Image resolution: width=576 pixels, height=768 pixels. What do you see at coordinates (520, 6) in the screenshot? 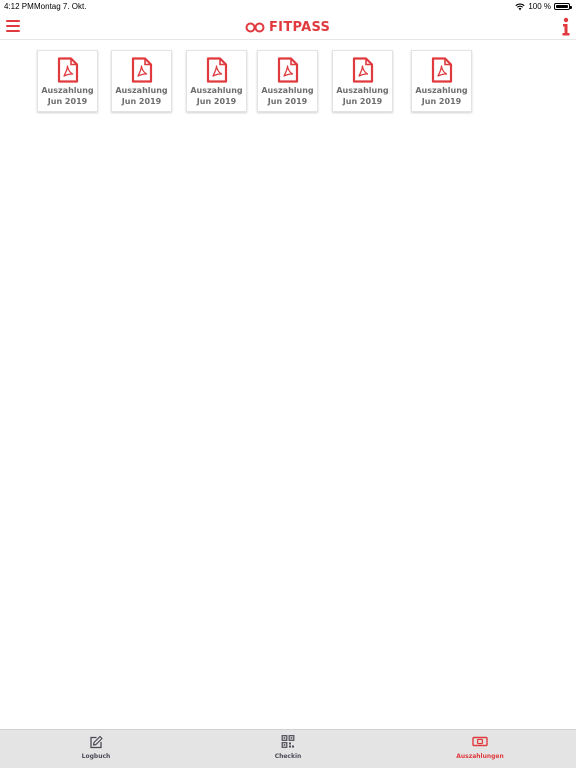
I see `wifi-icon` at bounding box center [520, 6].